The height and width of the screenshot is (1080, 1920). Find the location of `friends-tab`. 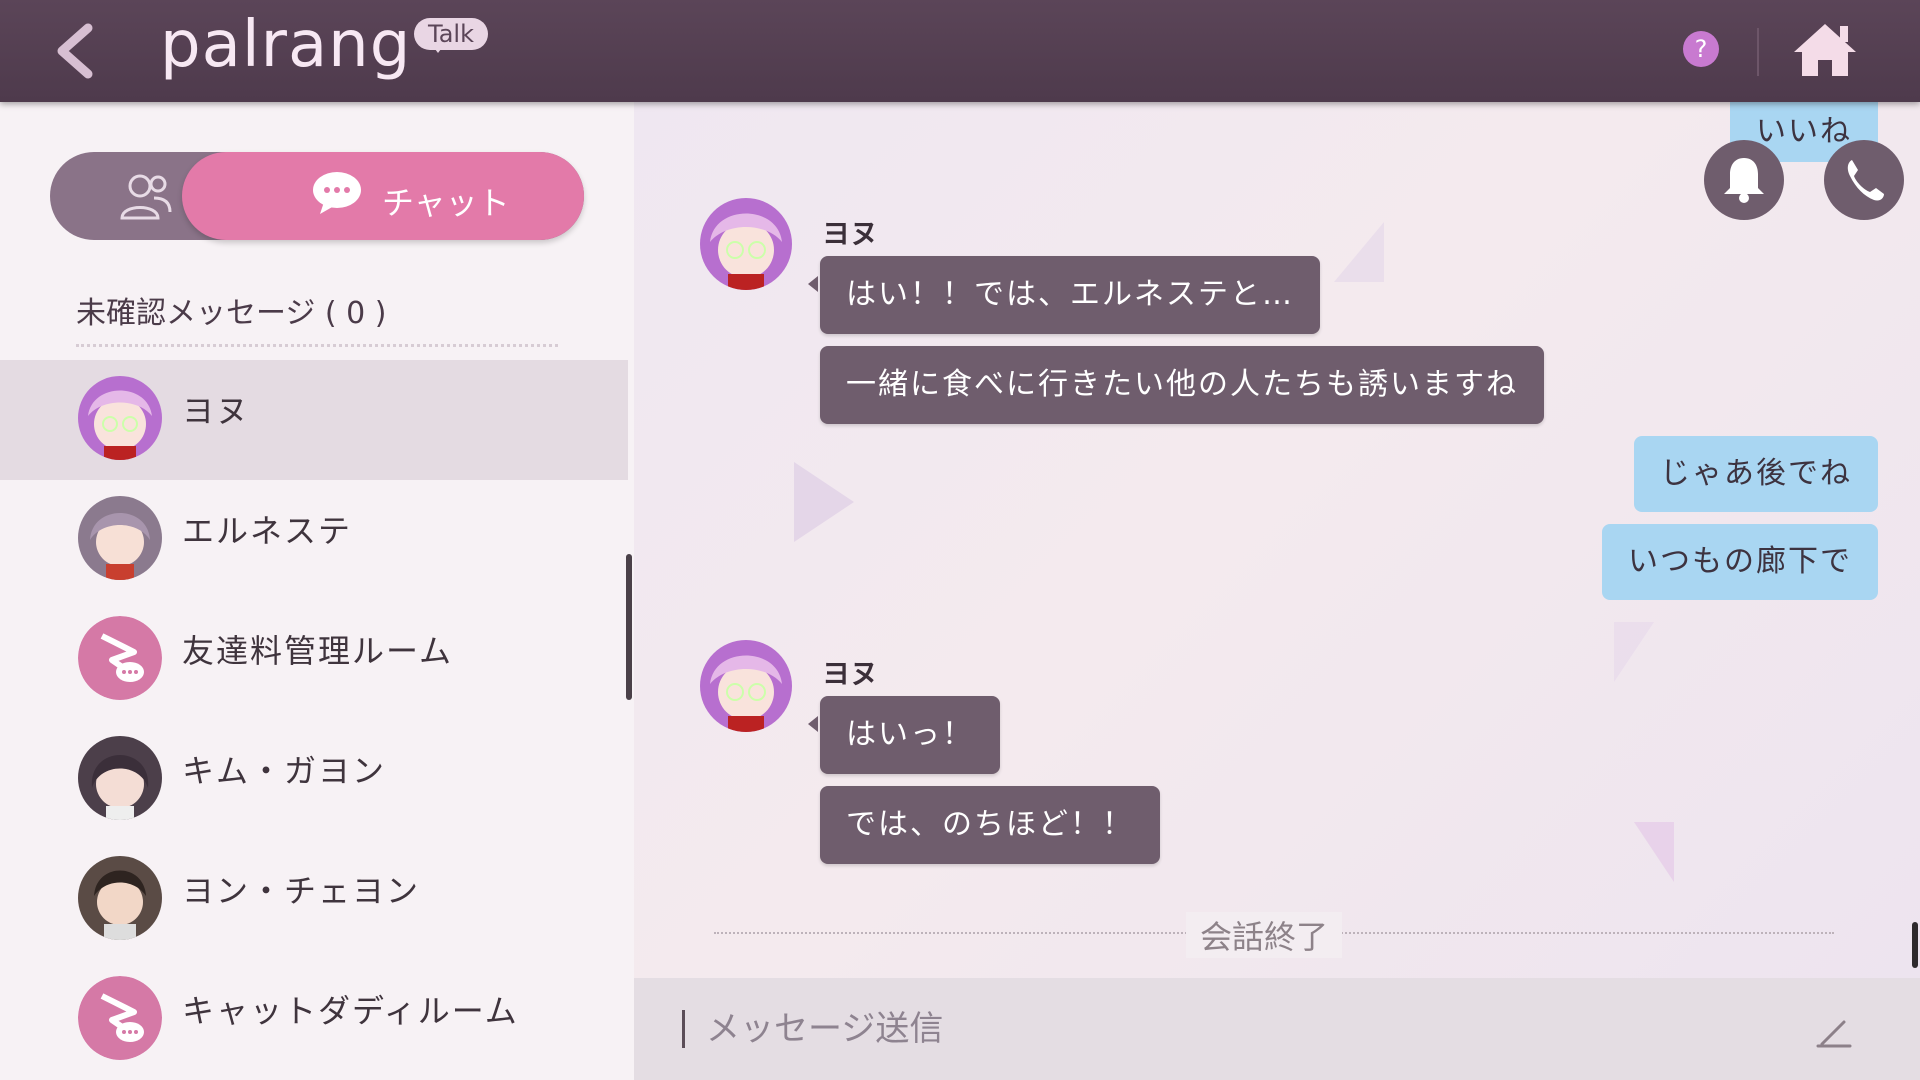

friends-tab is located at coordinates (145, 196).